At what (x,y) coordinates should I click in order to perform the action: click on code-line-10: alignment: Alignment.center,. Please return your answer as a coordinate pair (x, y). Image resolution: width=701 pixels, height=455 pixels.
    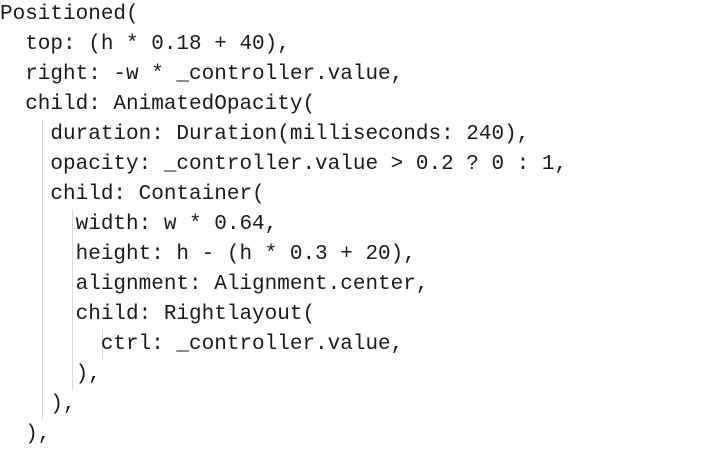
    Looking at the image, I should click on (214, 284).